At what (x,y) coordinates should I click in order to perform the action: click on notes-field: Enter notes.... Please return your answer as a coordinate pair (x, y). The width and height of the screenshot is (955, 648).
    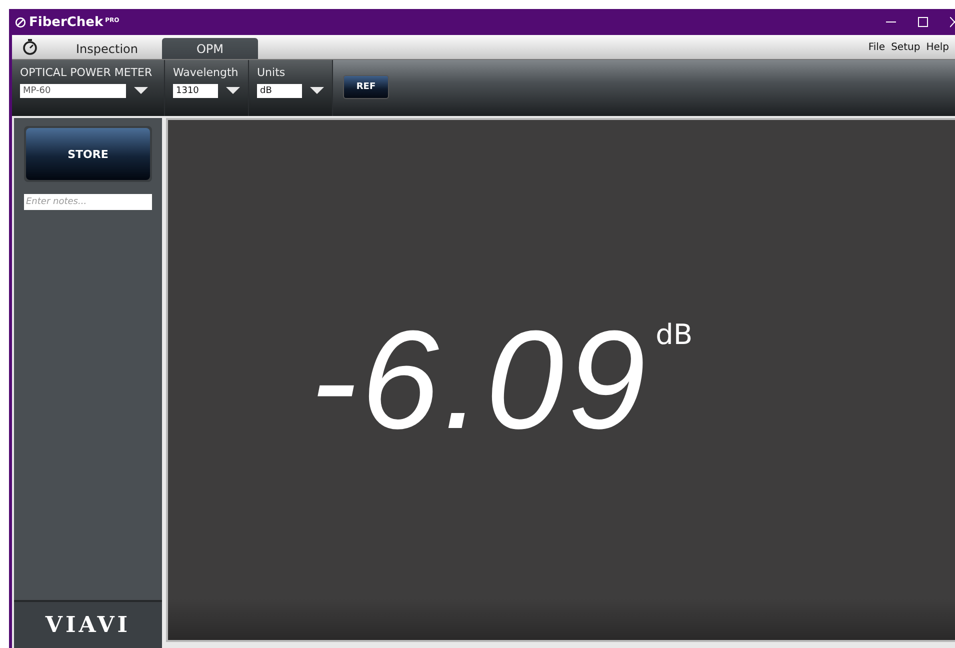
    Looking at the image, I should click on (88, 202).